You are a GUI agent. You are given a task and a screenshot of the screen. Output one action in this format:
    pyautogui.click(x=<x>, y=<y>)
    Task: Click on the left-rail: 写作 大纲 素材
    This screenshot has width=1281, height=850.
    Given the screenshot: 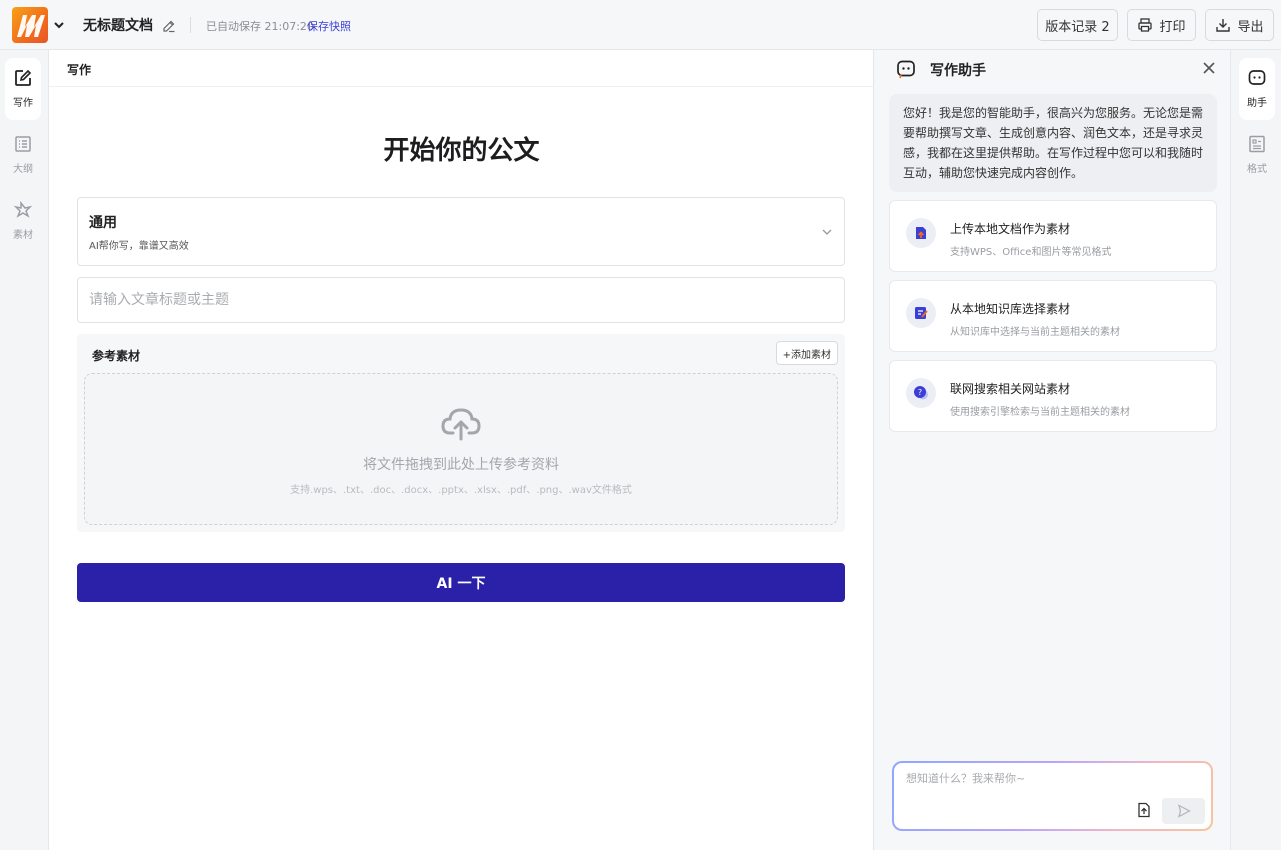 What is the action you would take?
    pyautogui.click(x=24, y=450)
    